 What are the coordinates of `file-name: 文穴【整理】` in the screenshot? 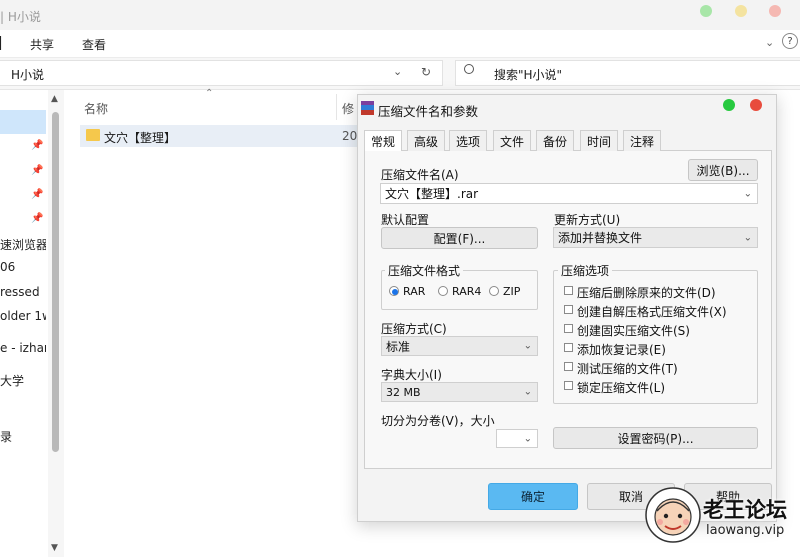 It's located at (140, 138).